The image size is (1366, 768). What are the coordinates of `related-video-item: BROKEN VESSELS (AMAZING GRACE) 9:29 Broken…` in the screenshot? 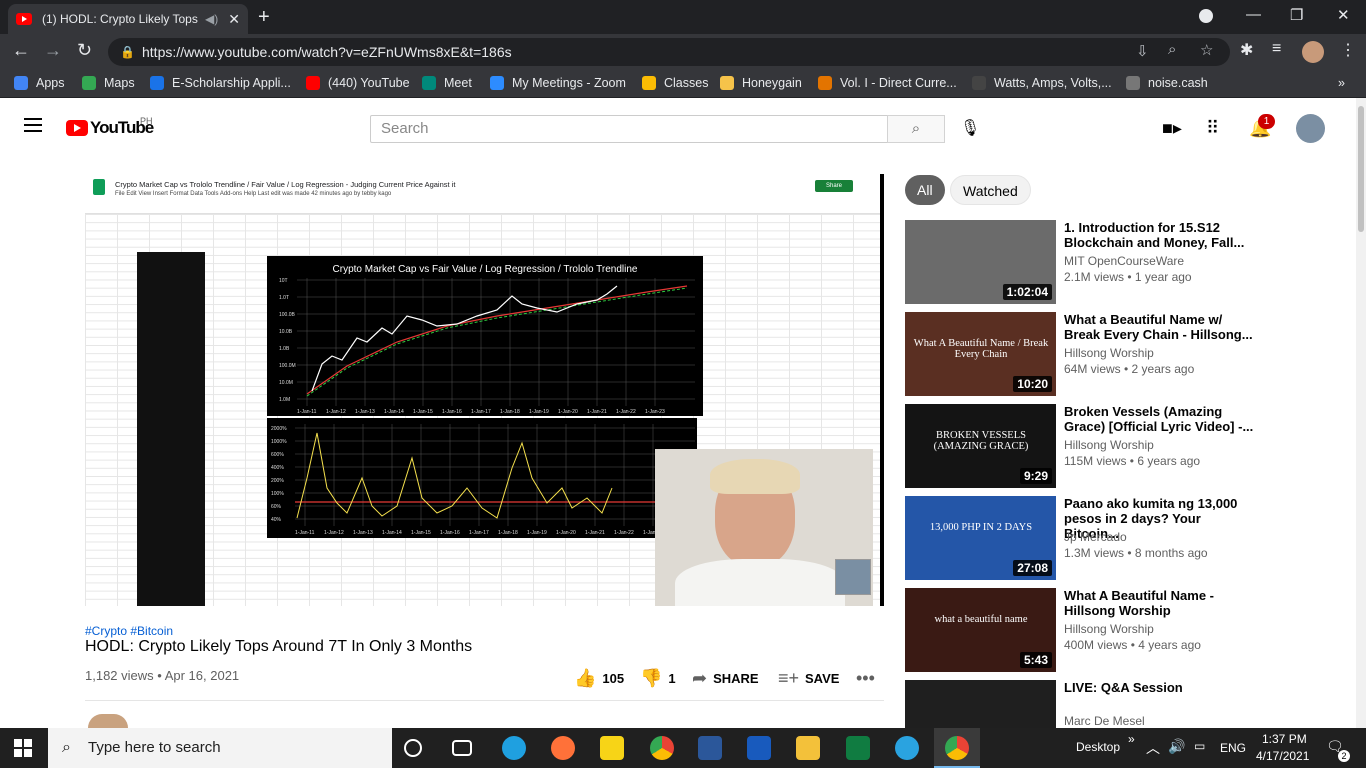 It's located at (1125, 446).